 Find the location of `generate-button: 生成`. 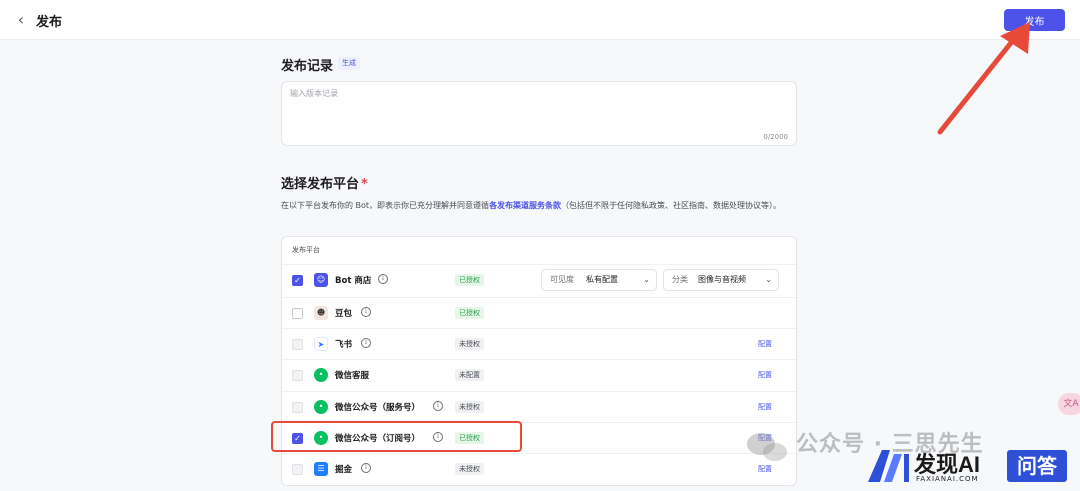

generate-button: 生成 is located at coordinates (349, 63).